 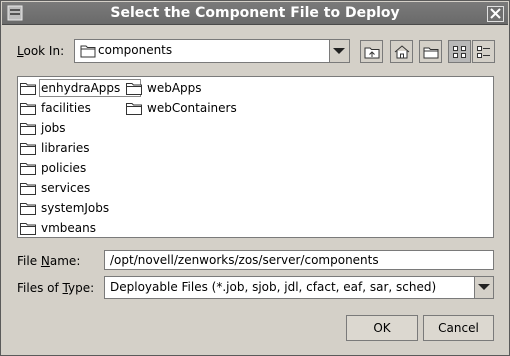 I want to click on list-item: policies, so click(x=70, y=168).